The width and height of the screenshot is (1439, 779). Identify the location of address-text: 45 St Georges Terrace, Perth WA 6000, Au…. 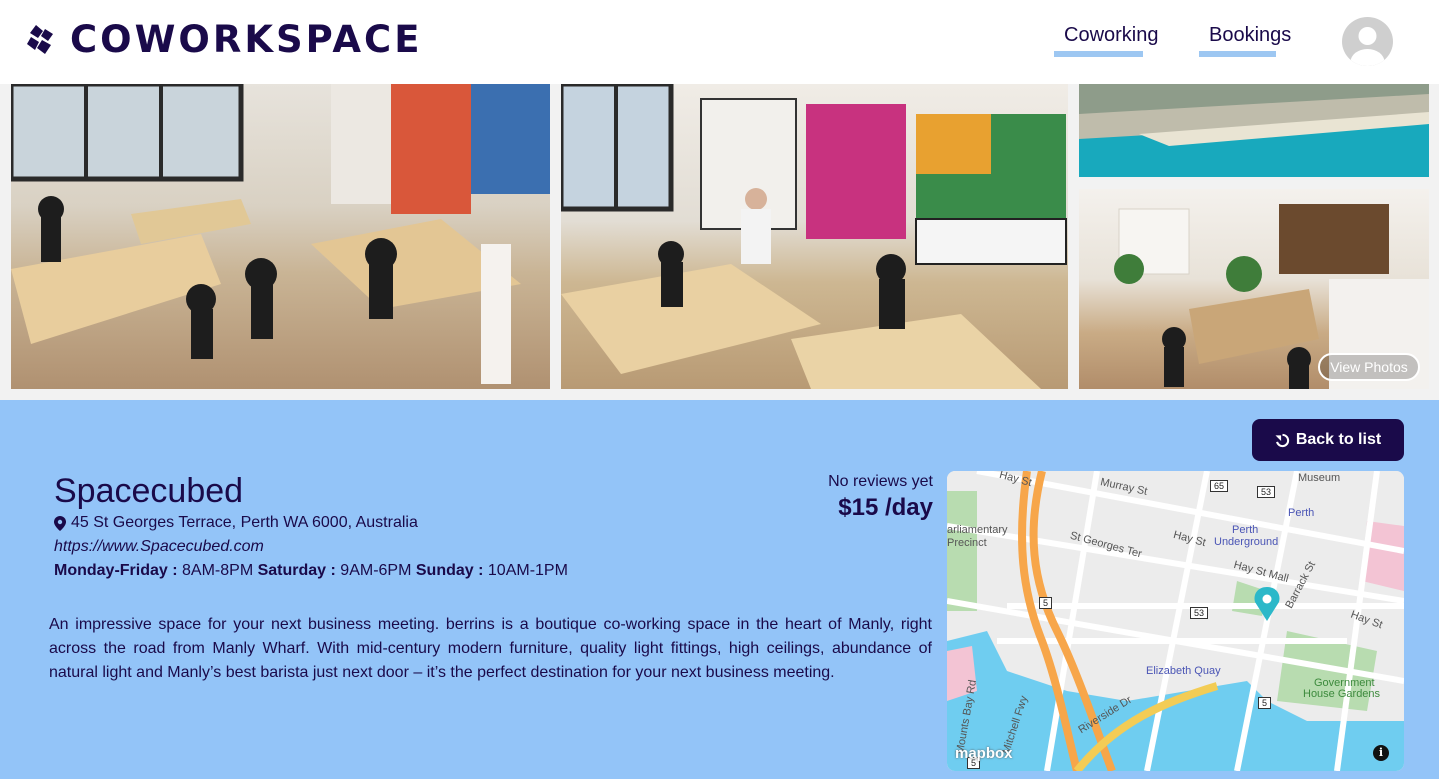
(244, 522).